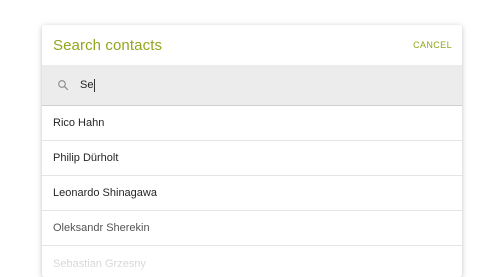 Image resolution: width=504 pixels, height=277 pixels. What do you see at coordinates (63, 85) in the screenshot?
I see `search-icon` at bounding box center [63, 85].